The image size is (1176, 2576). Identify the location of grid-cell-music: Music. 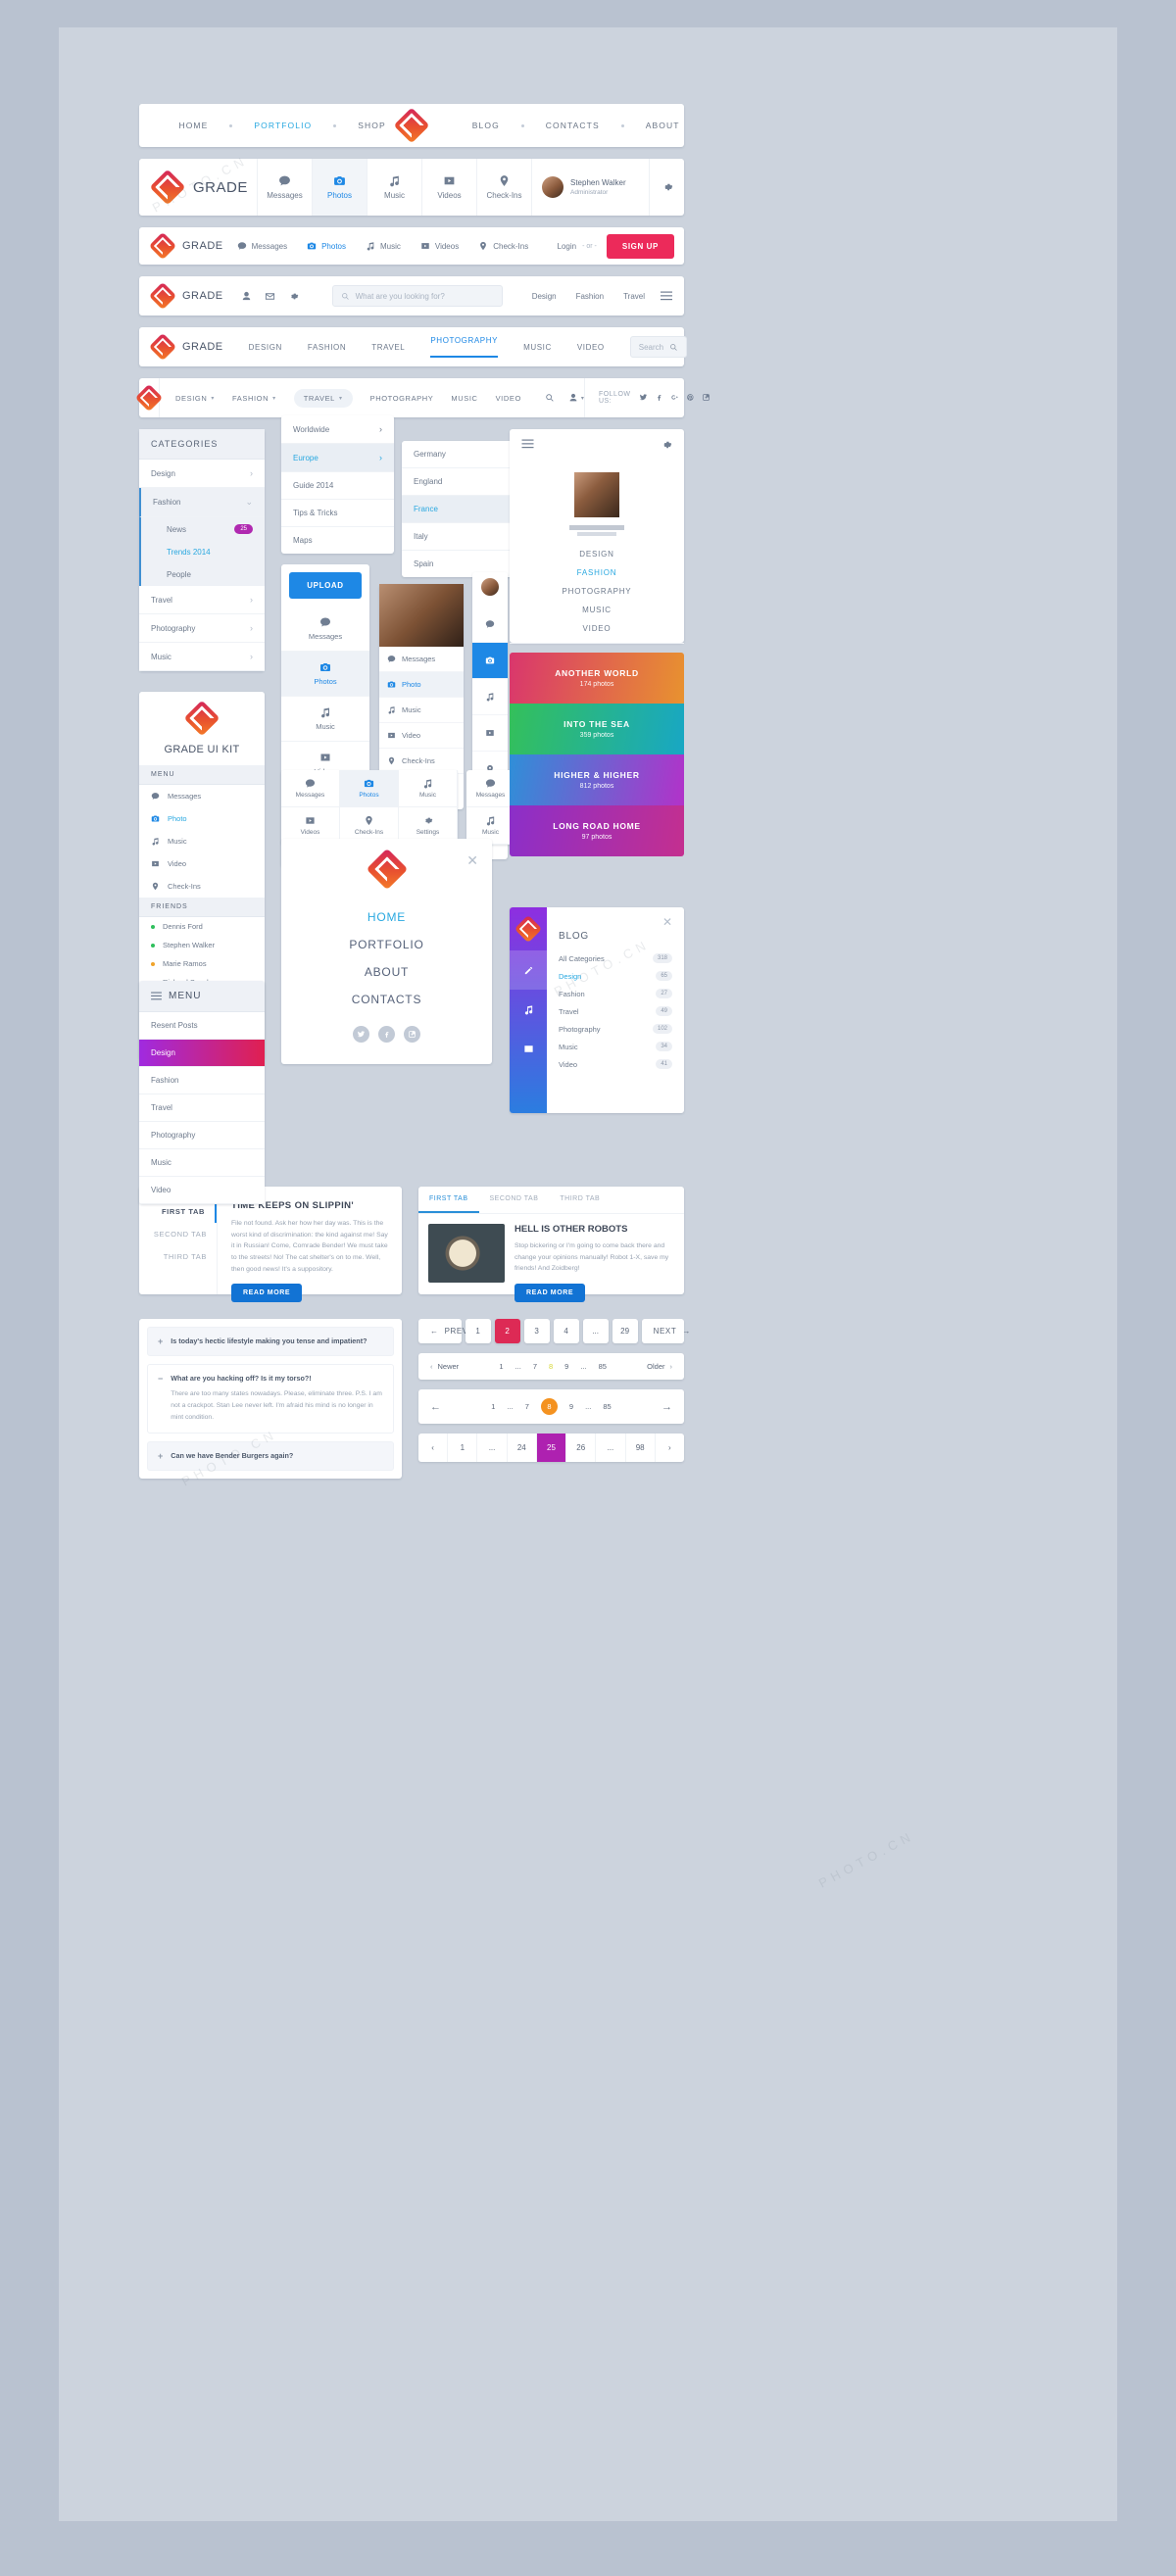
(428, 788).